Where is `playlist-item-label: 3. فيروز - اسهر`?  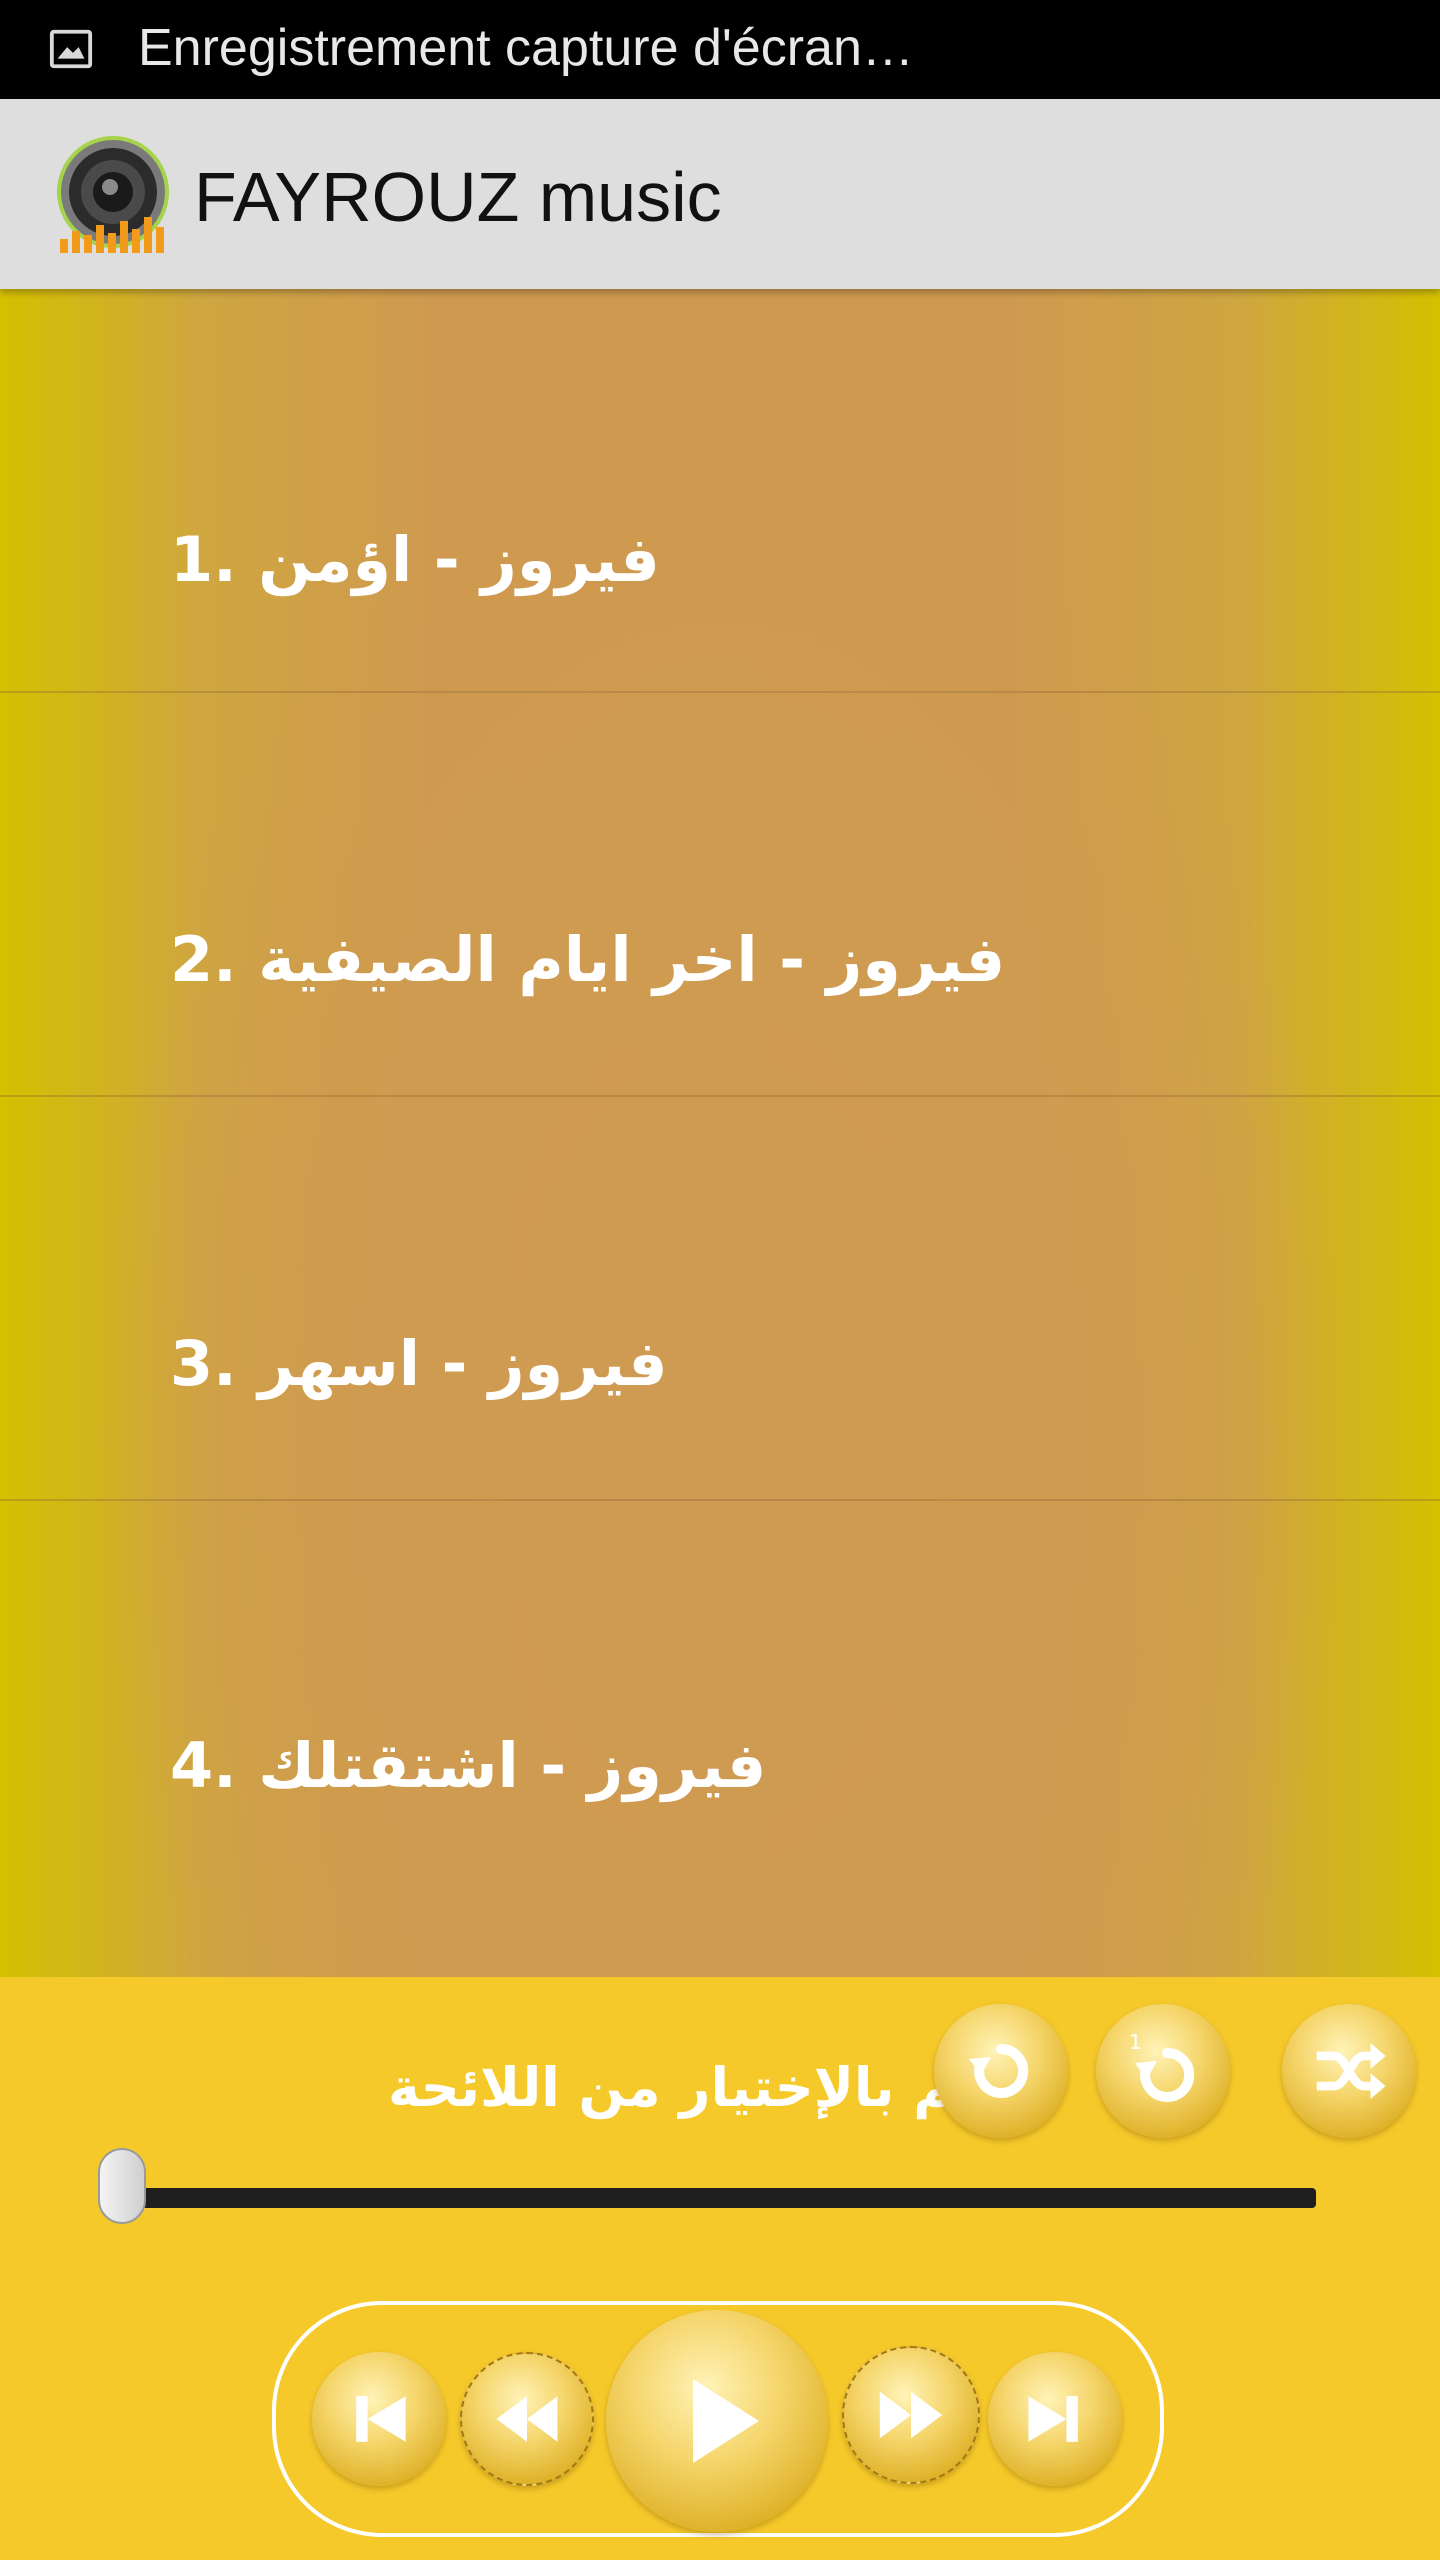
playlist-item-label: 3. فيروز - اسهر is located at coordinates (419, 1363).